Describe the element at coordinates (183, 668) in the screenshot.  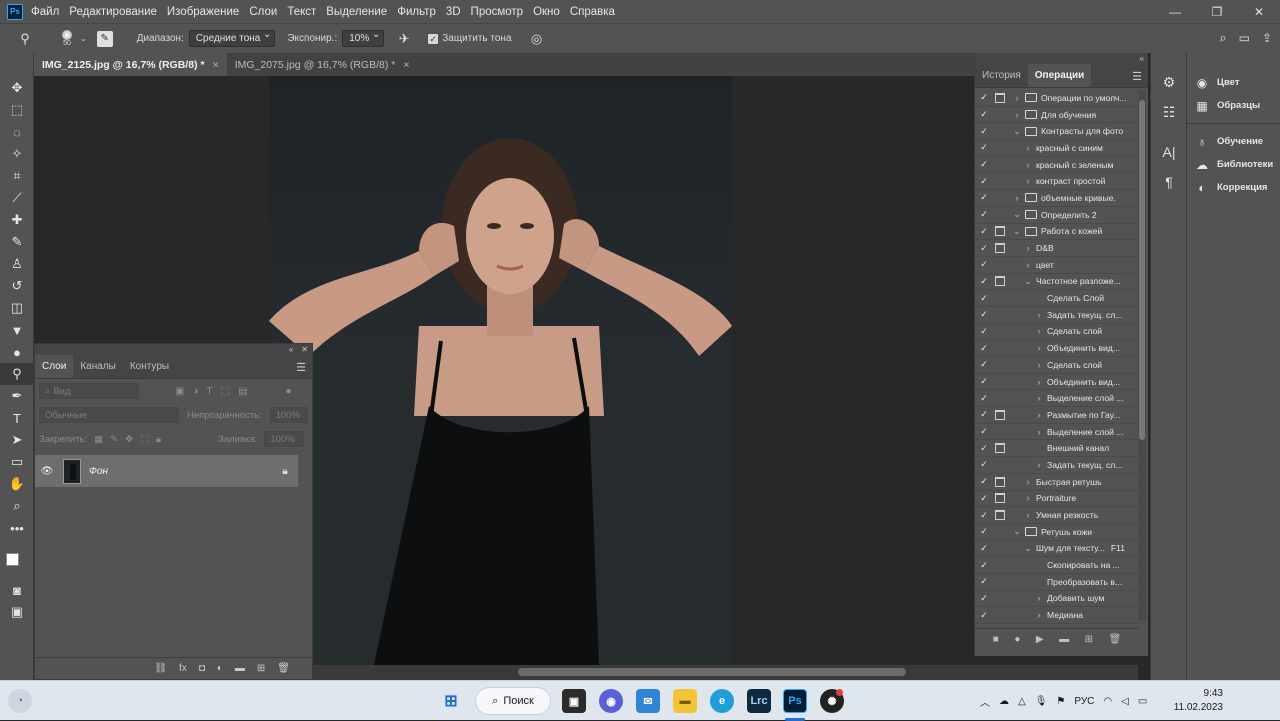
I see `layer-style-icon: fx` at that location.